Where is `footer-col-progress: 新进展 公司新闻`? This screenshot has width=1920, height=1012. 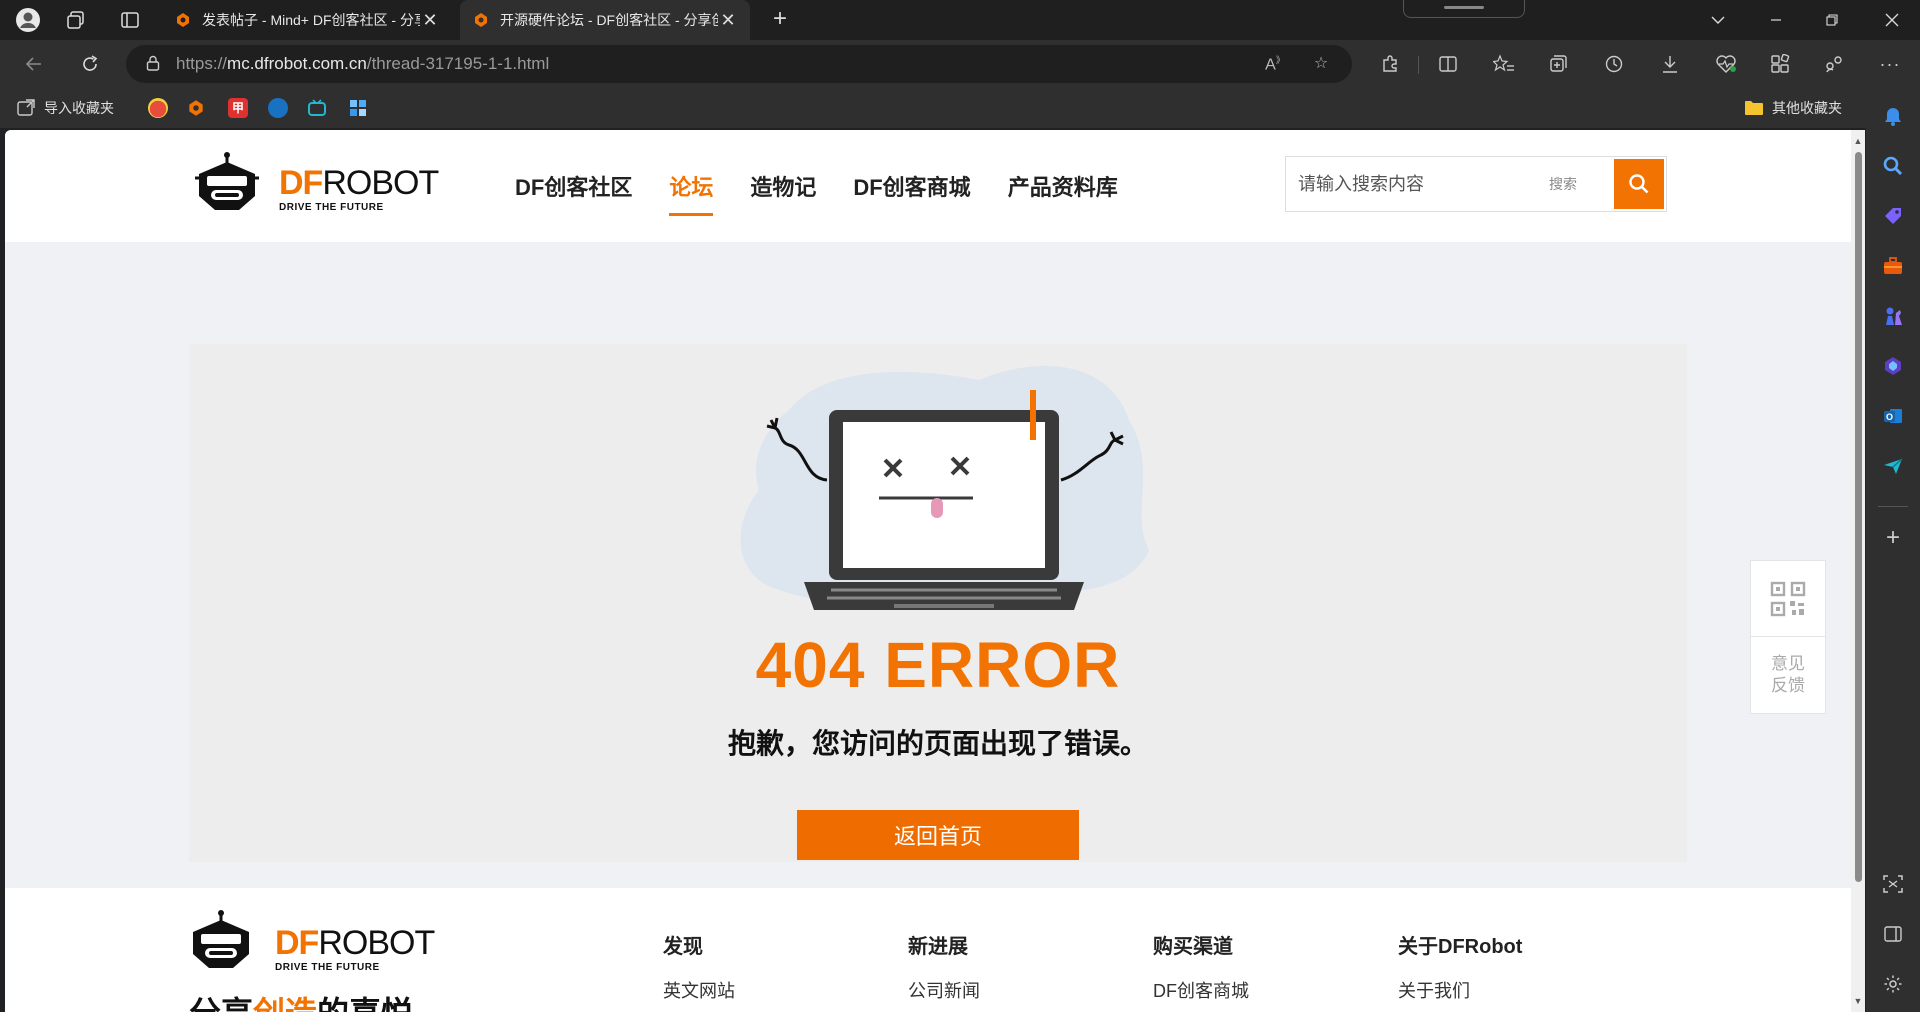
footer-col-progress: 新进展 公司新闻 is located at coordinates (944, 966).